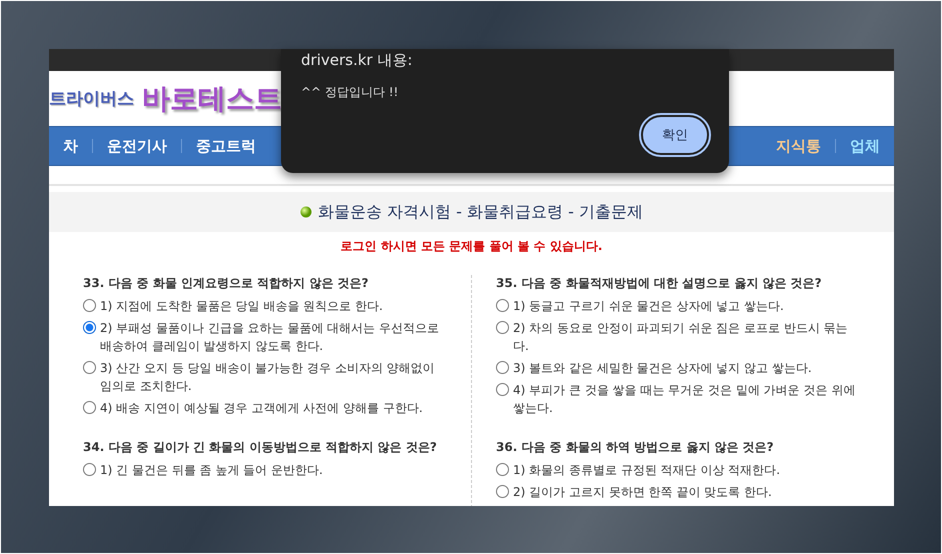  What do you see at coordinates (306, 212) in the screenshot?
I see `bullet-icon` at bounding box center [306, 212].